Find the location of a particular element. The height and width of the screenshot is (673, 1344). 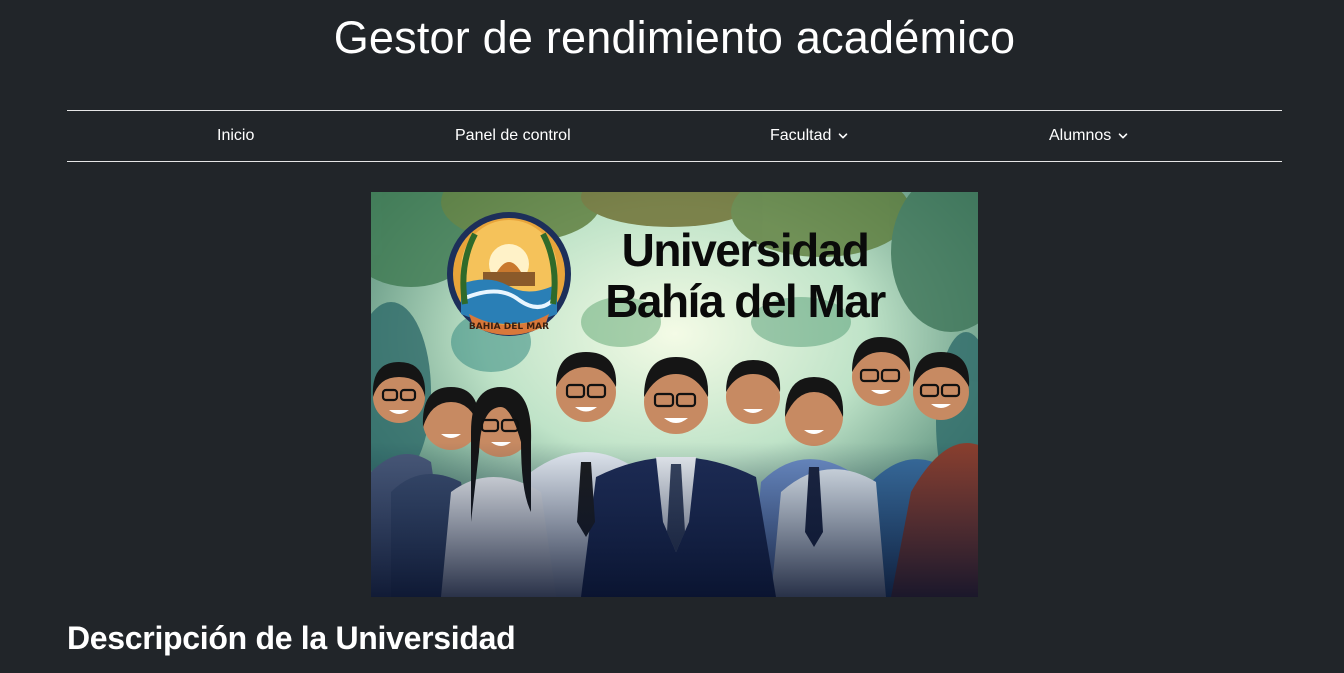

nav-item-inicio: Inicio is located at coordinates (235, 136).